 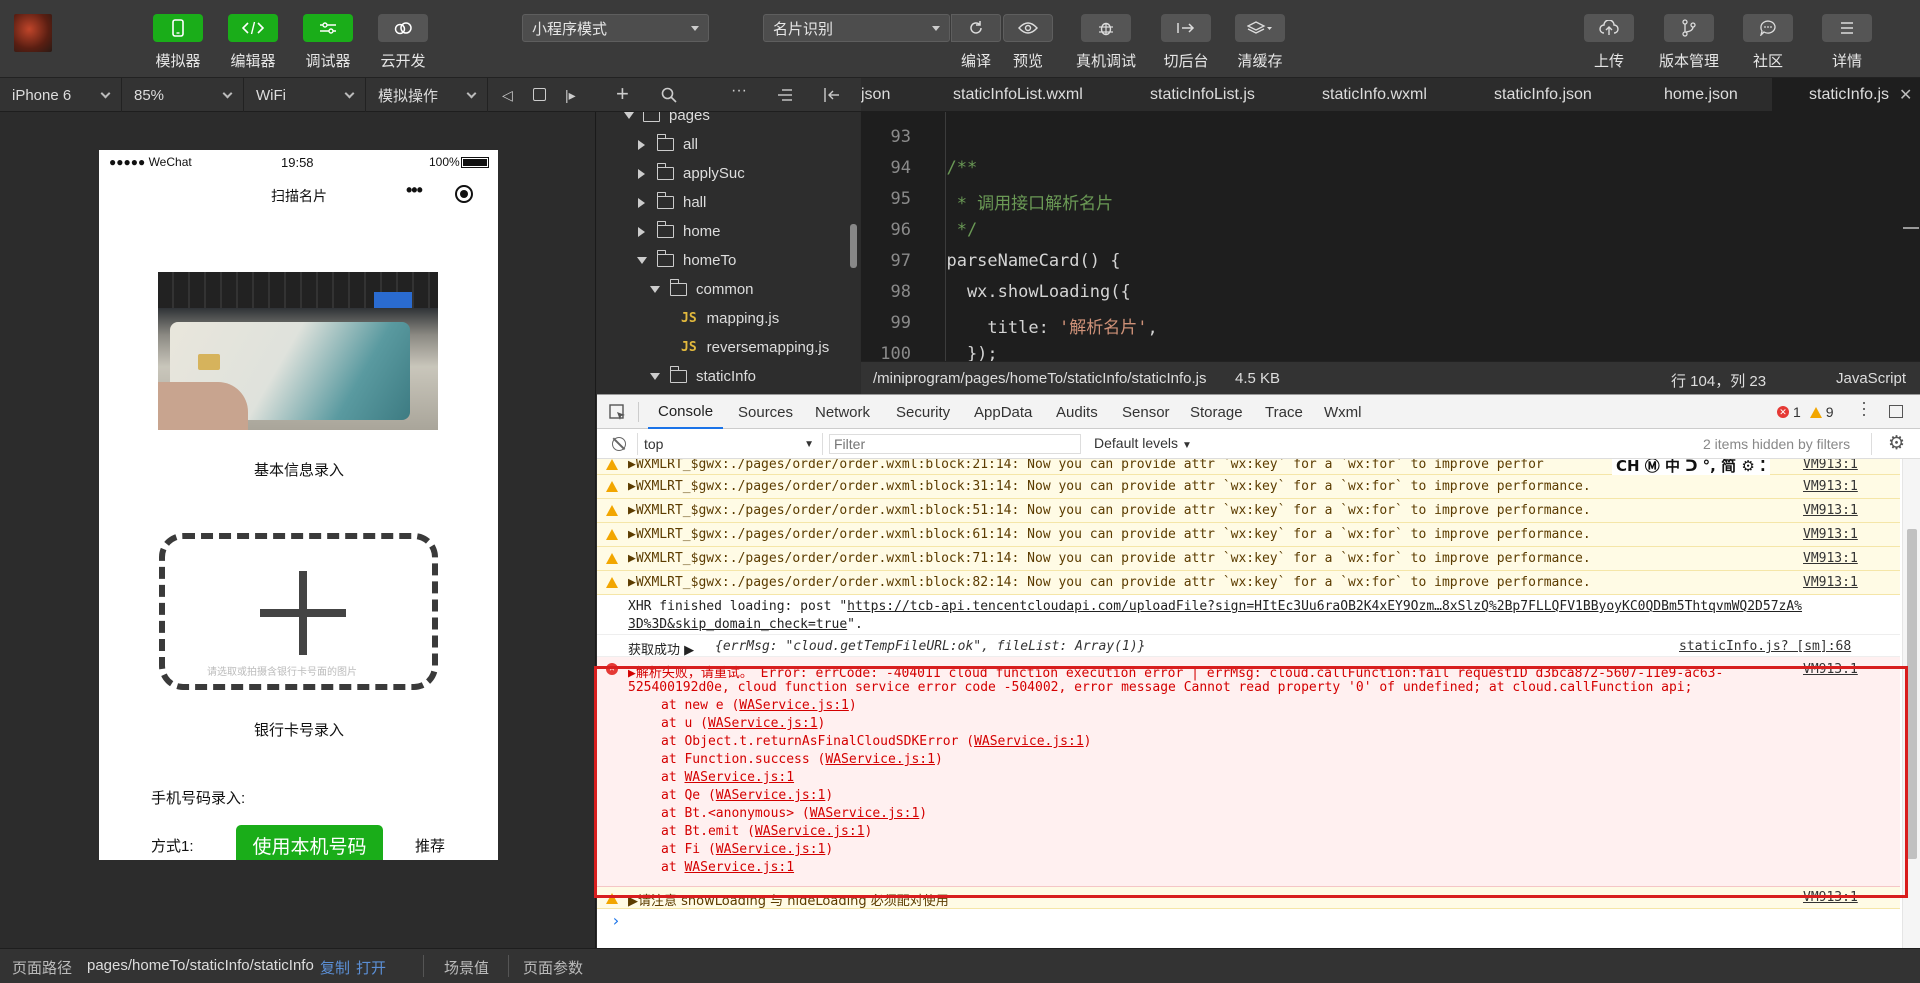 I want to click on operation-select: 模拟操作, so click(x=427, y=95).